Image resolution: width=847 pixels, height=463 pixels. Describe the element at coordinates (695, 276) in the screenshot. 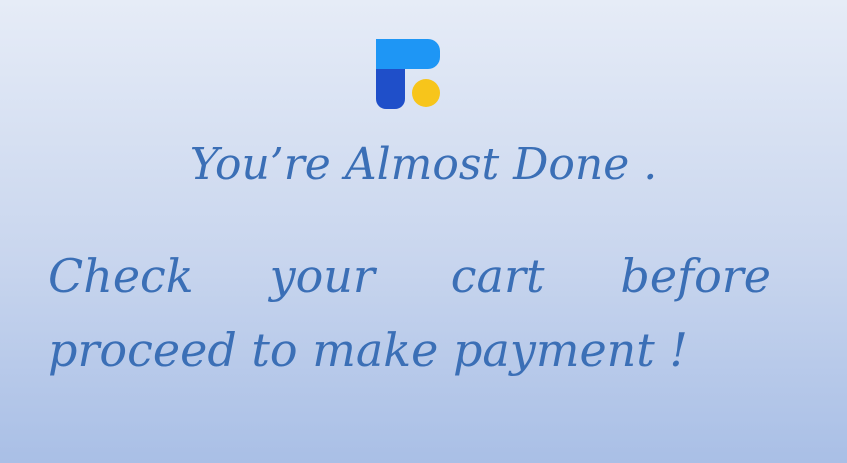

I see `message-word: before` at that location.